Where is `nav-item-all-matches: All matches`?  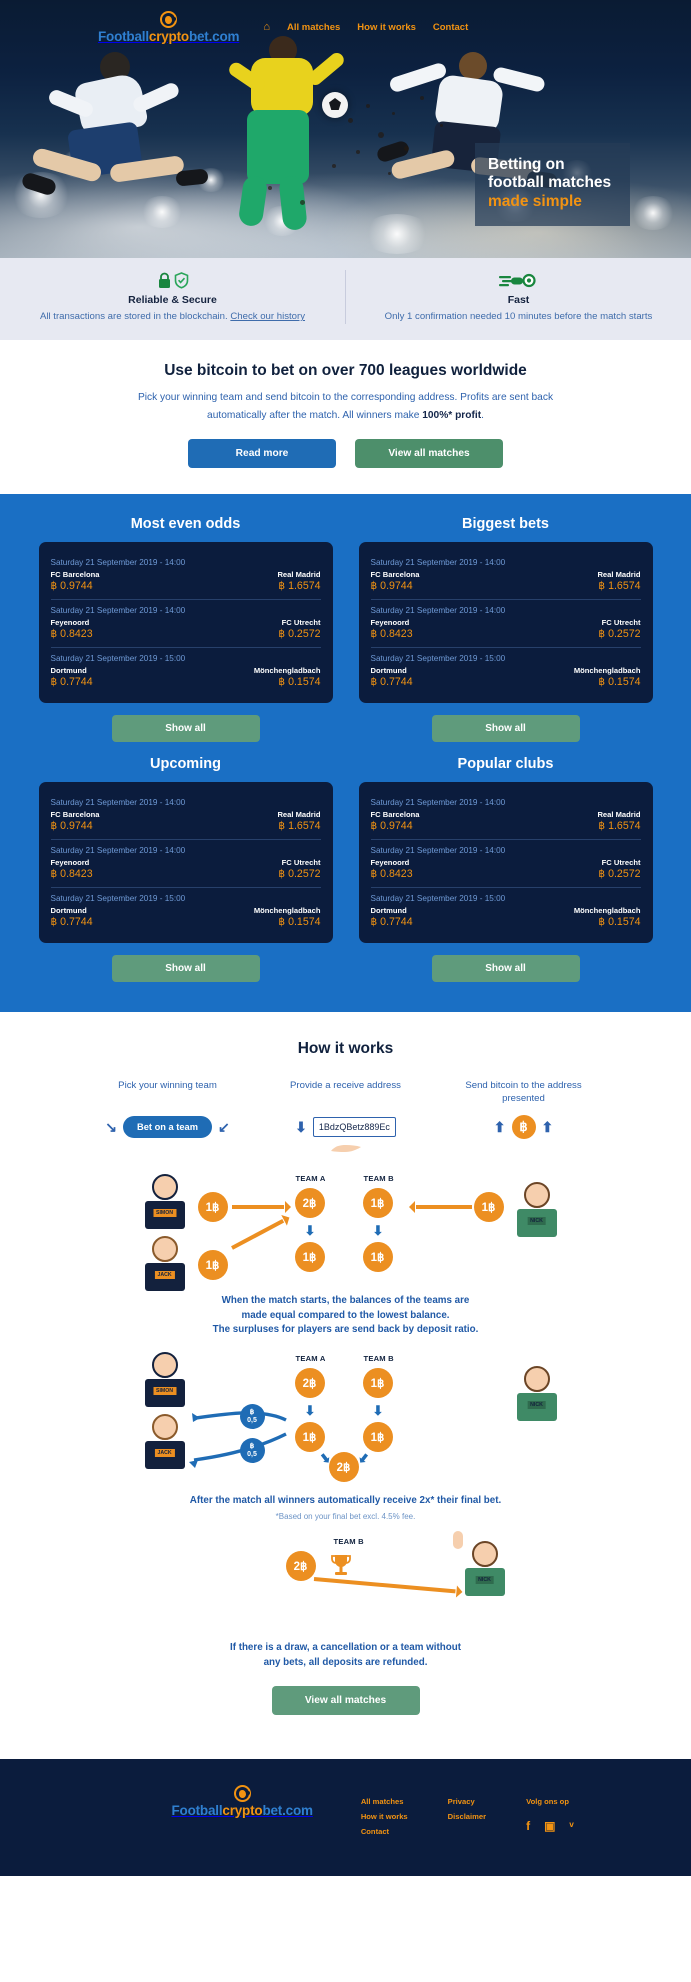
nav-item-all-matches: All matches is located at coordinates (313, 27).